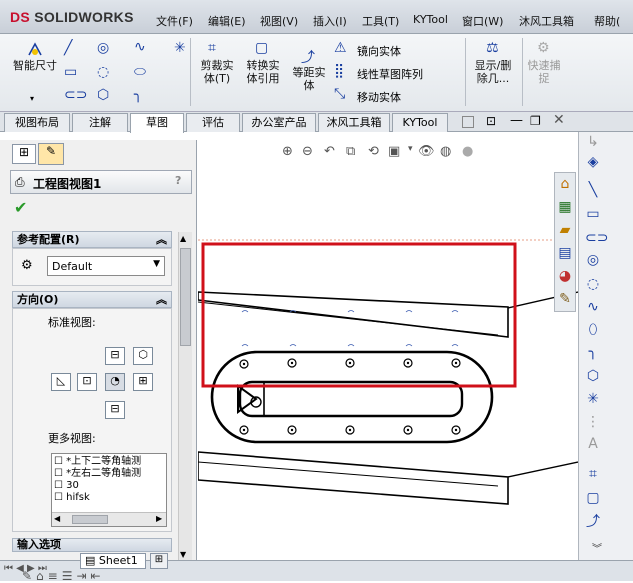 The width and height of the screenshot is (633, 583). I want to click on list-item: ☐ hifsk, so click(72, 498).